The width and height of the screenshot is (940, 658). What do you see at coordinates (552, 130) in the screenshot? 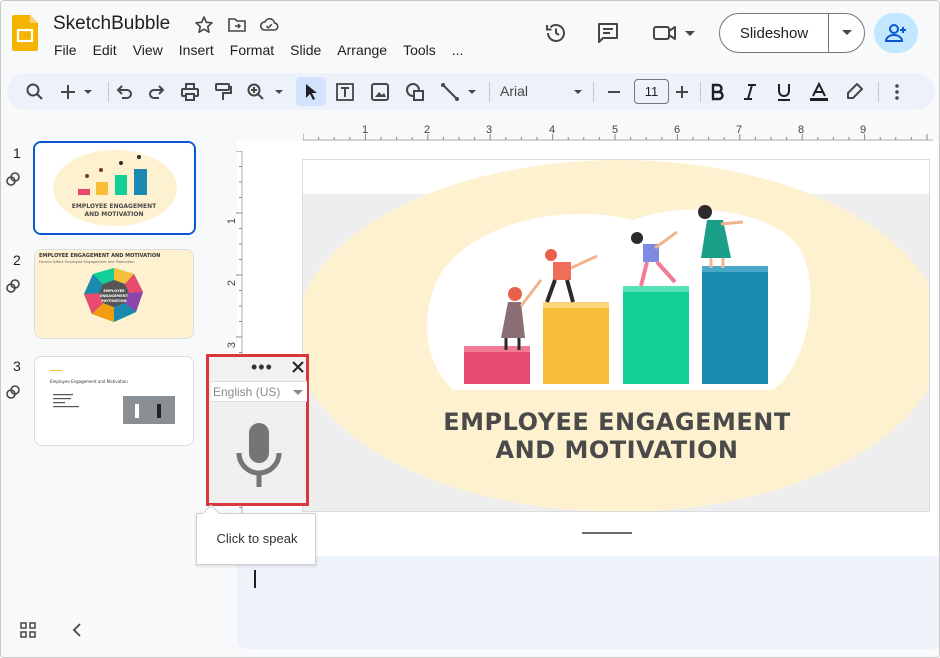
I see `ruler-label: 4` at bounding box center [552, 130].